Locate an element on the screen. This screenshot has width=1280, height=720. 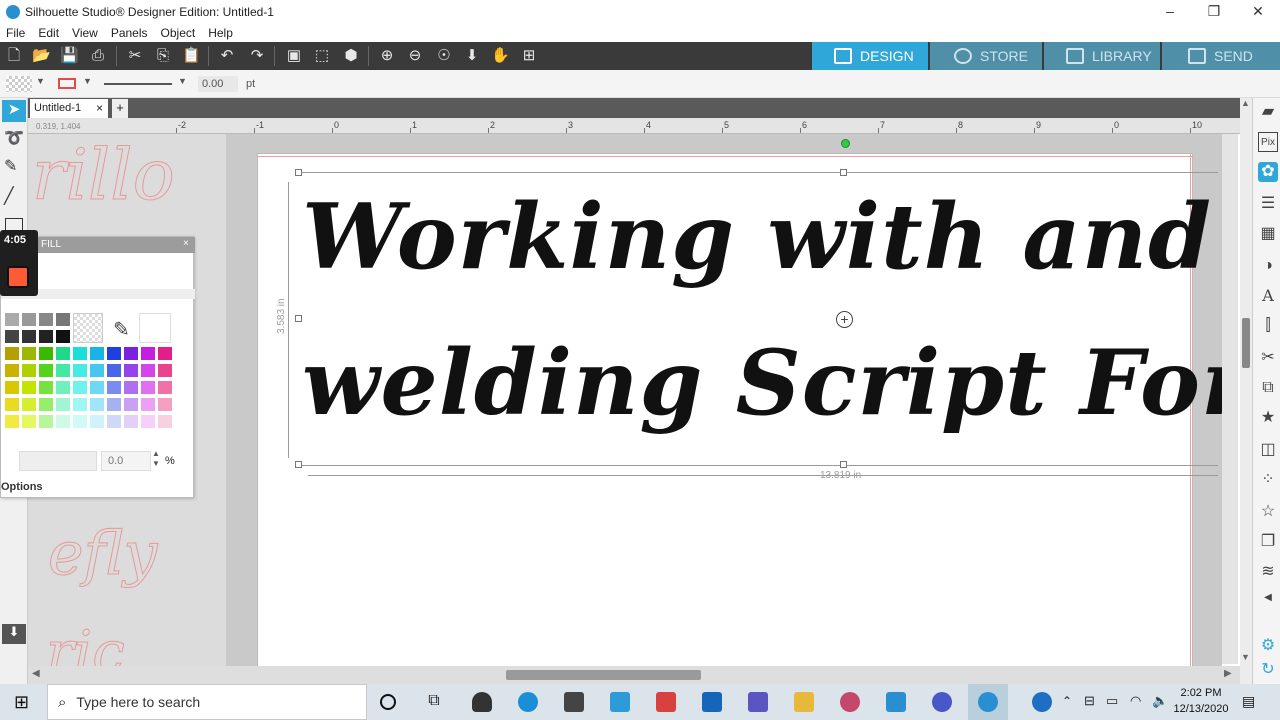
chevron-up-icon: ⌃ is located at coordinates (1067, 701).